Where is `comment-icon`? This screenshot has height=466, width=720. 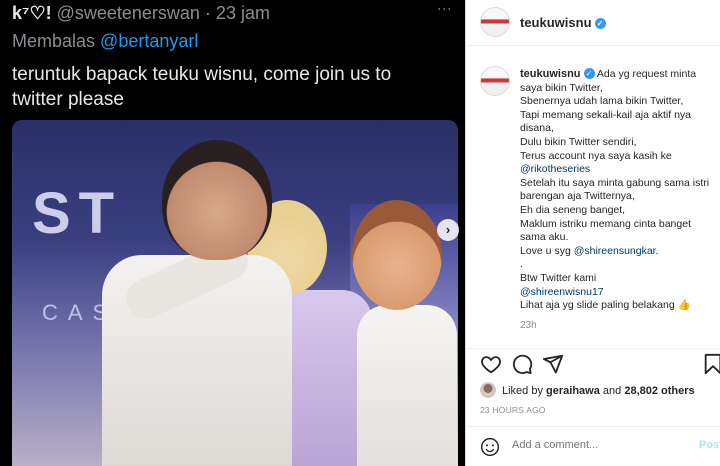
comment-icon is located at coordinates (522, 364).